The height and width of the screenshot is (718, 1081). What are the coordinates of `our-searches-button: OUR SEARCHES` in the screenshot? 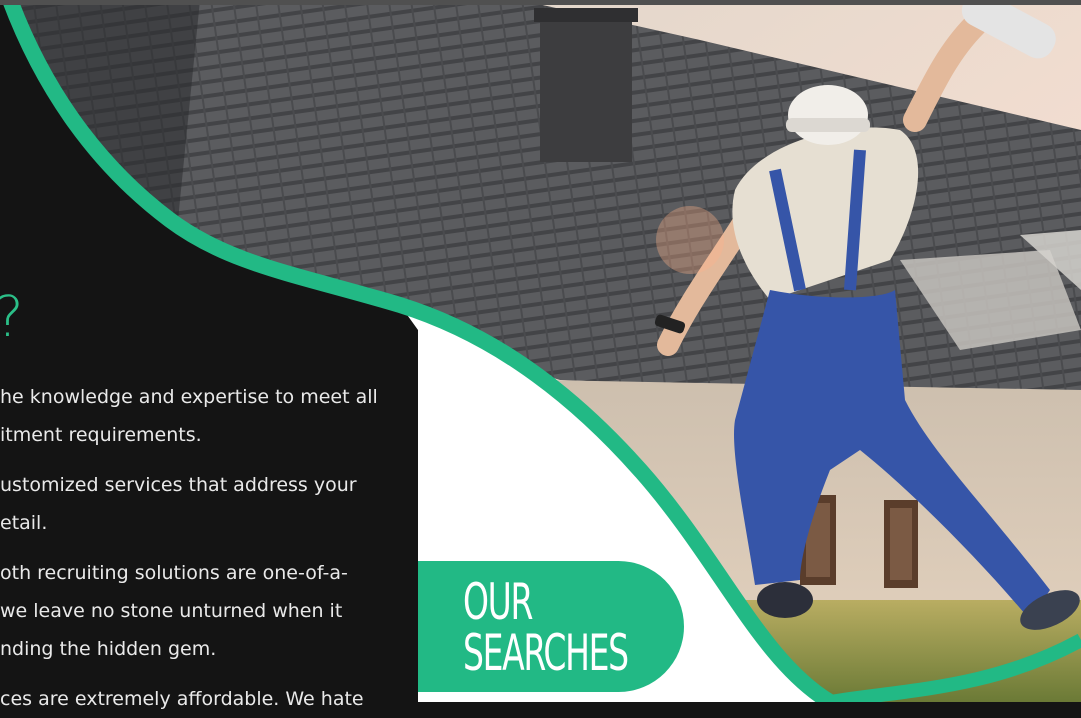 It's located at (551, 626).